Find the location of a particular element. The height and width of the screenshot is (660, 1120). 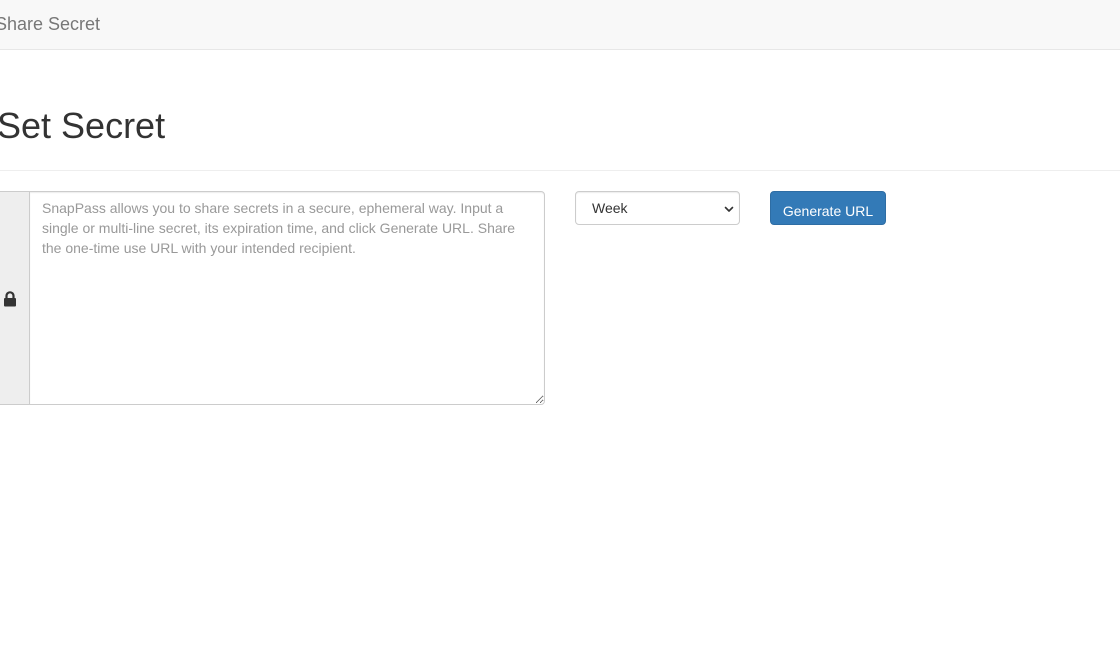

navbar: Share Secret is located at coordinates (560, 25).